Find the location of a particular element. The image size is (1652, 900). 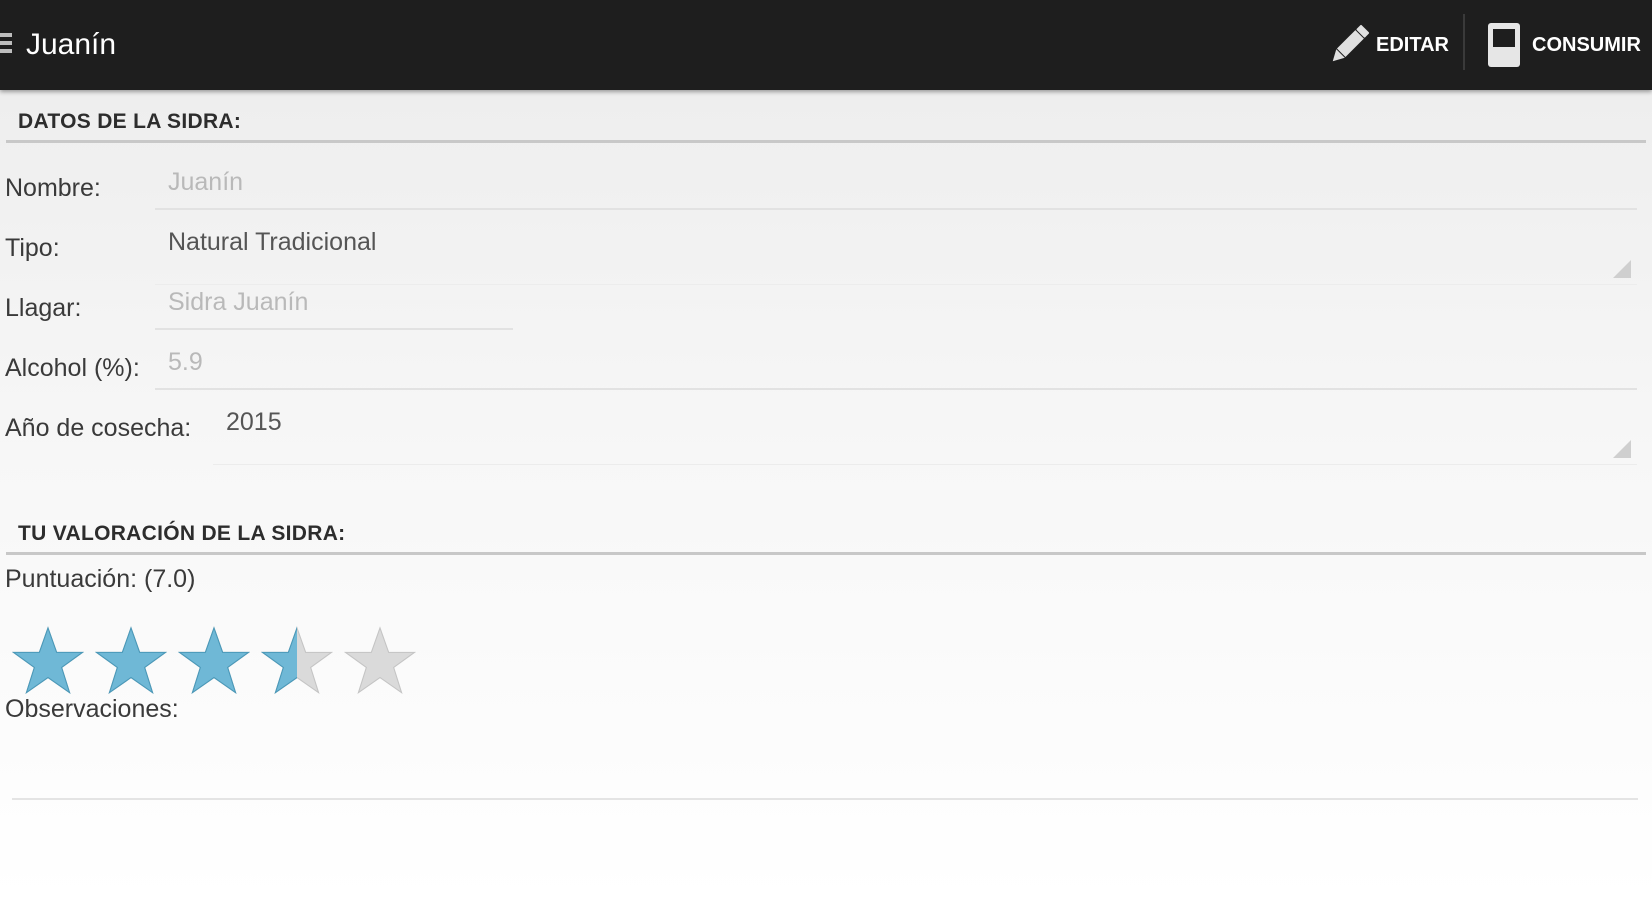

action-divider is located at coordinates (1464, 42).